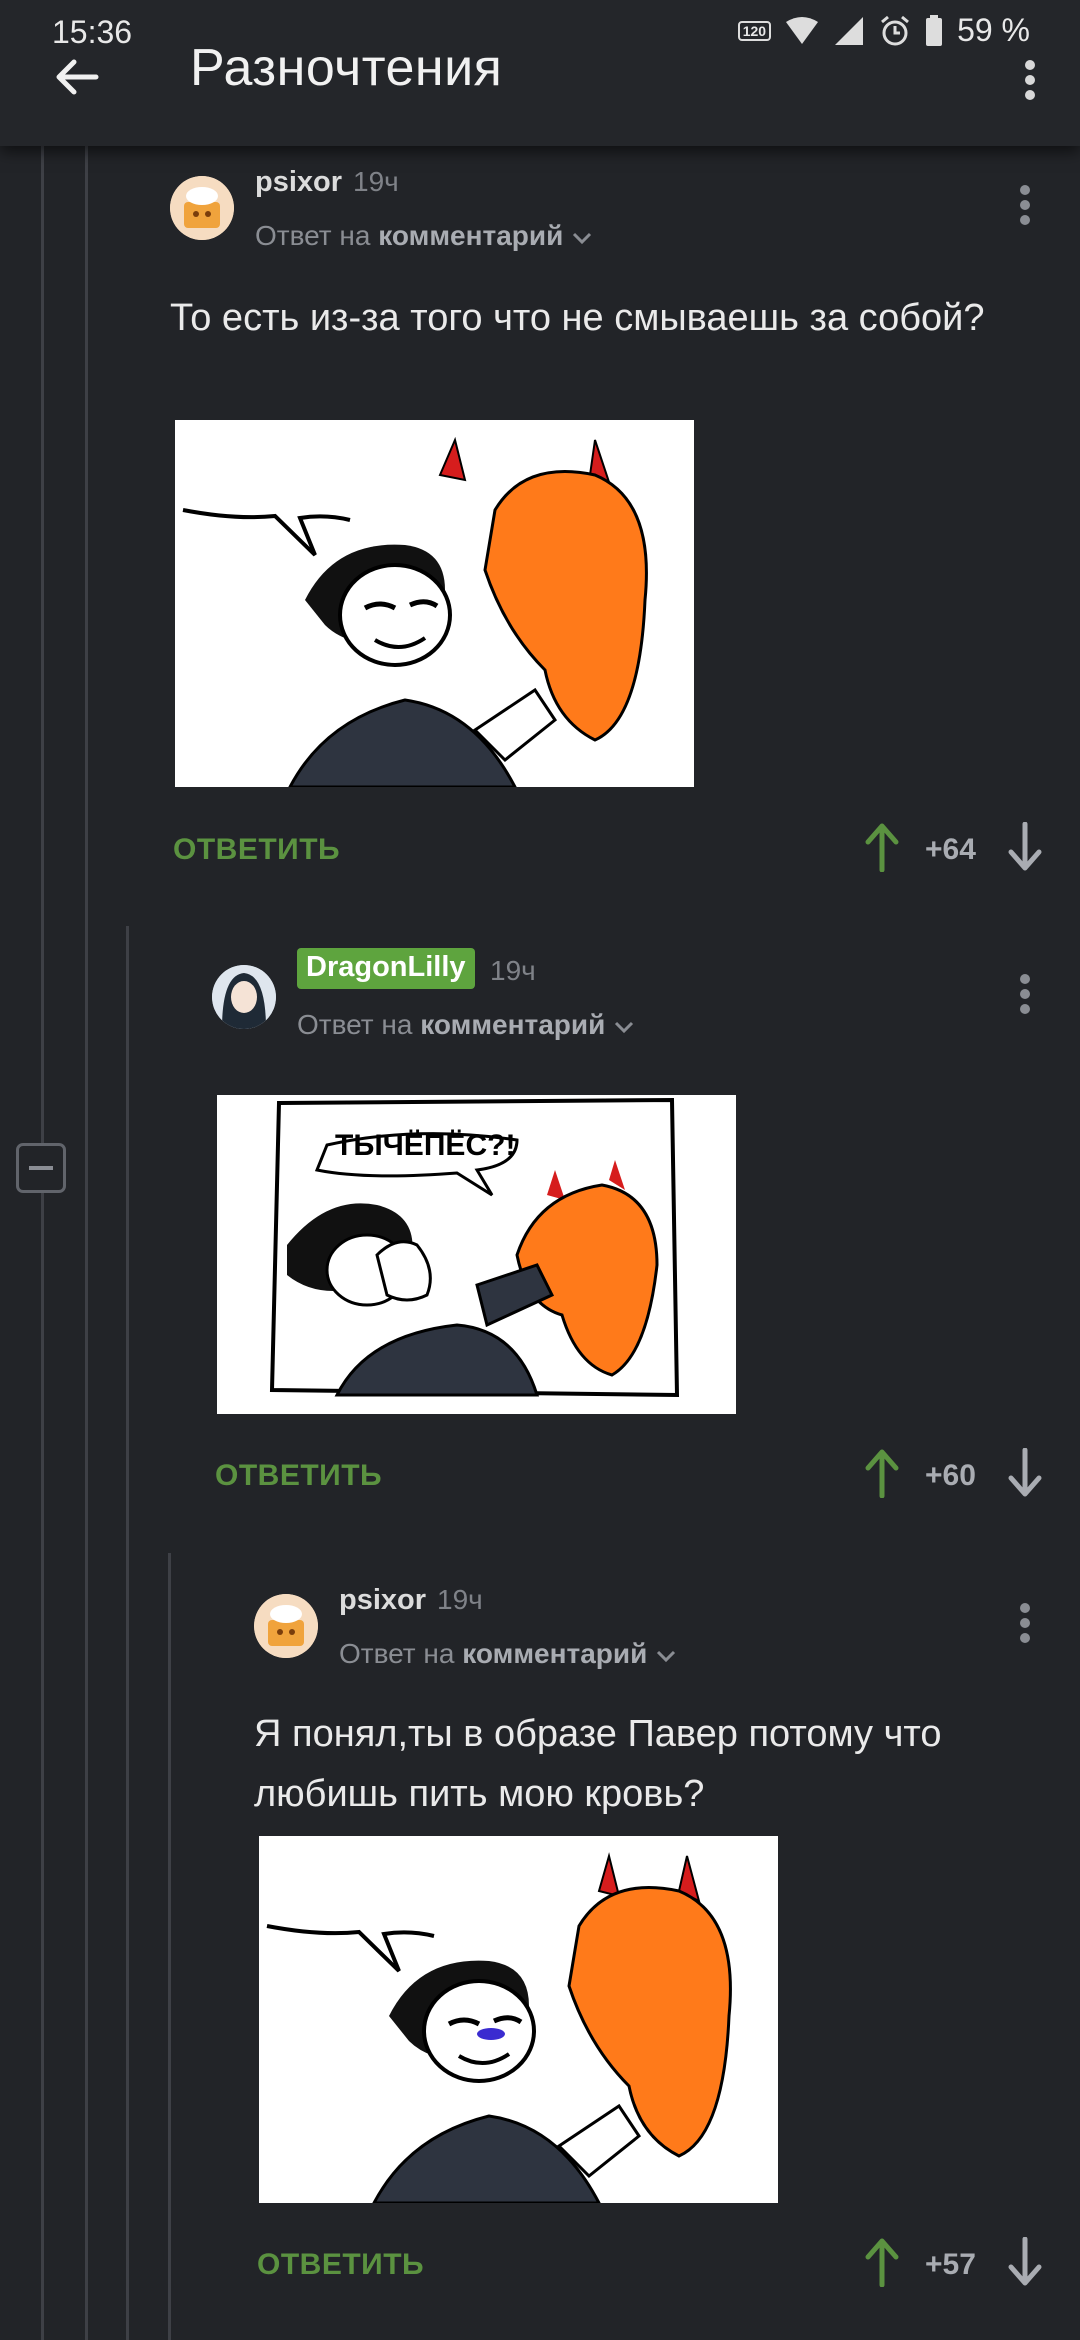  What do you see at coordinates (425, 1145) in the screenshot?
I see `image-speech-text: ТЫЧЁПЁС?!` at bounding box center [425, 1145].